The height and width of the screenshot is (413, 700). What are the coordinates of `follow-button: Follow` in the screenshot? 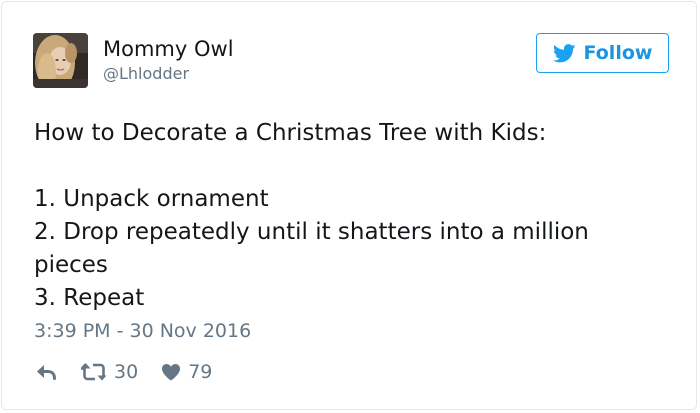 It's located at (602, 53).